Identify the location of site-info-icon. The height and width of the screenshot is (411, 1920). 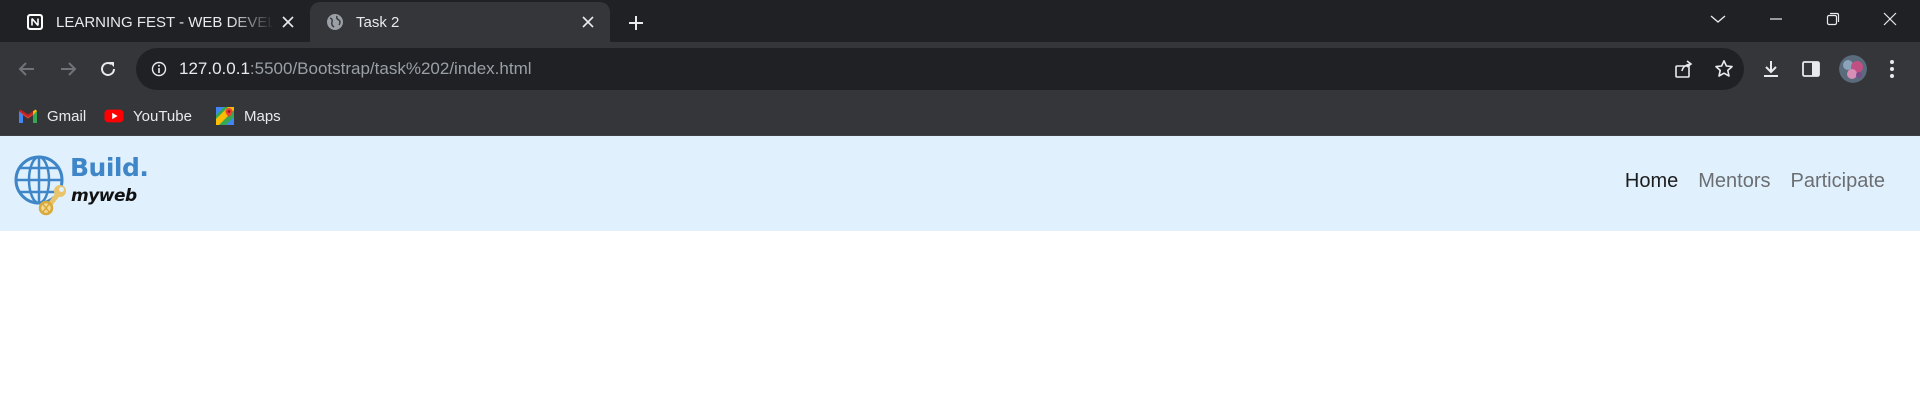
(159, 69).